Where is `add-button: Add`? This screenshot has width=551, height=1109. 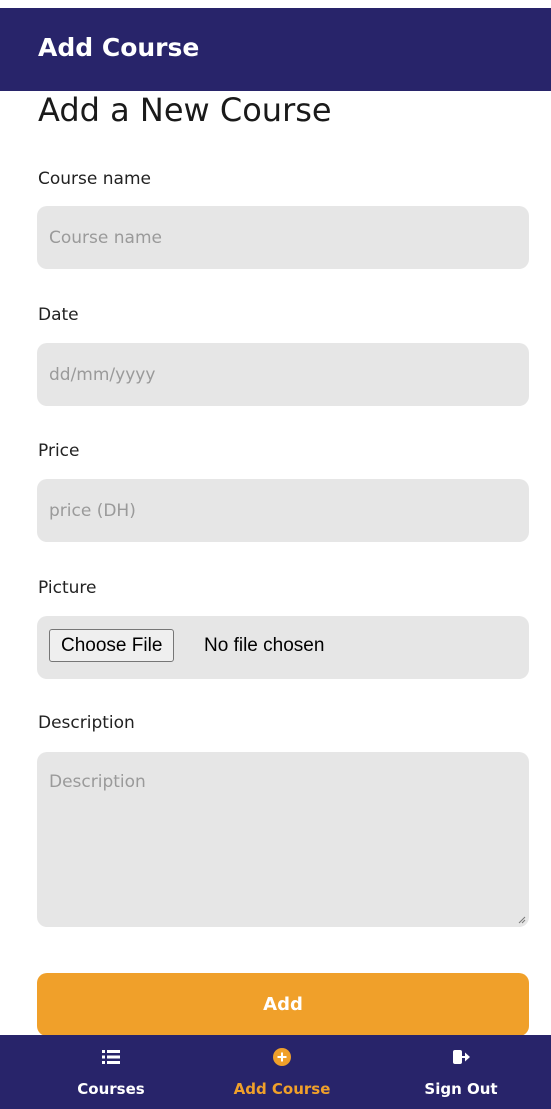 add-button: Add is located at coordinates (283, 1004).